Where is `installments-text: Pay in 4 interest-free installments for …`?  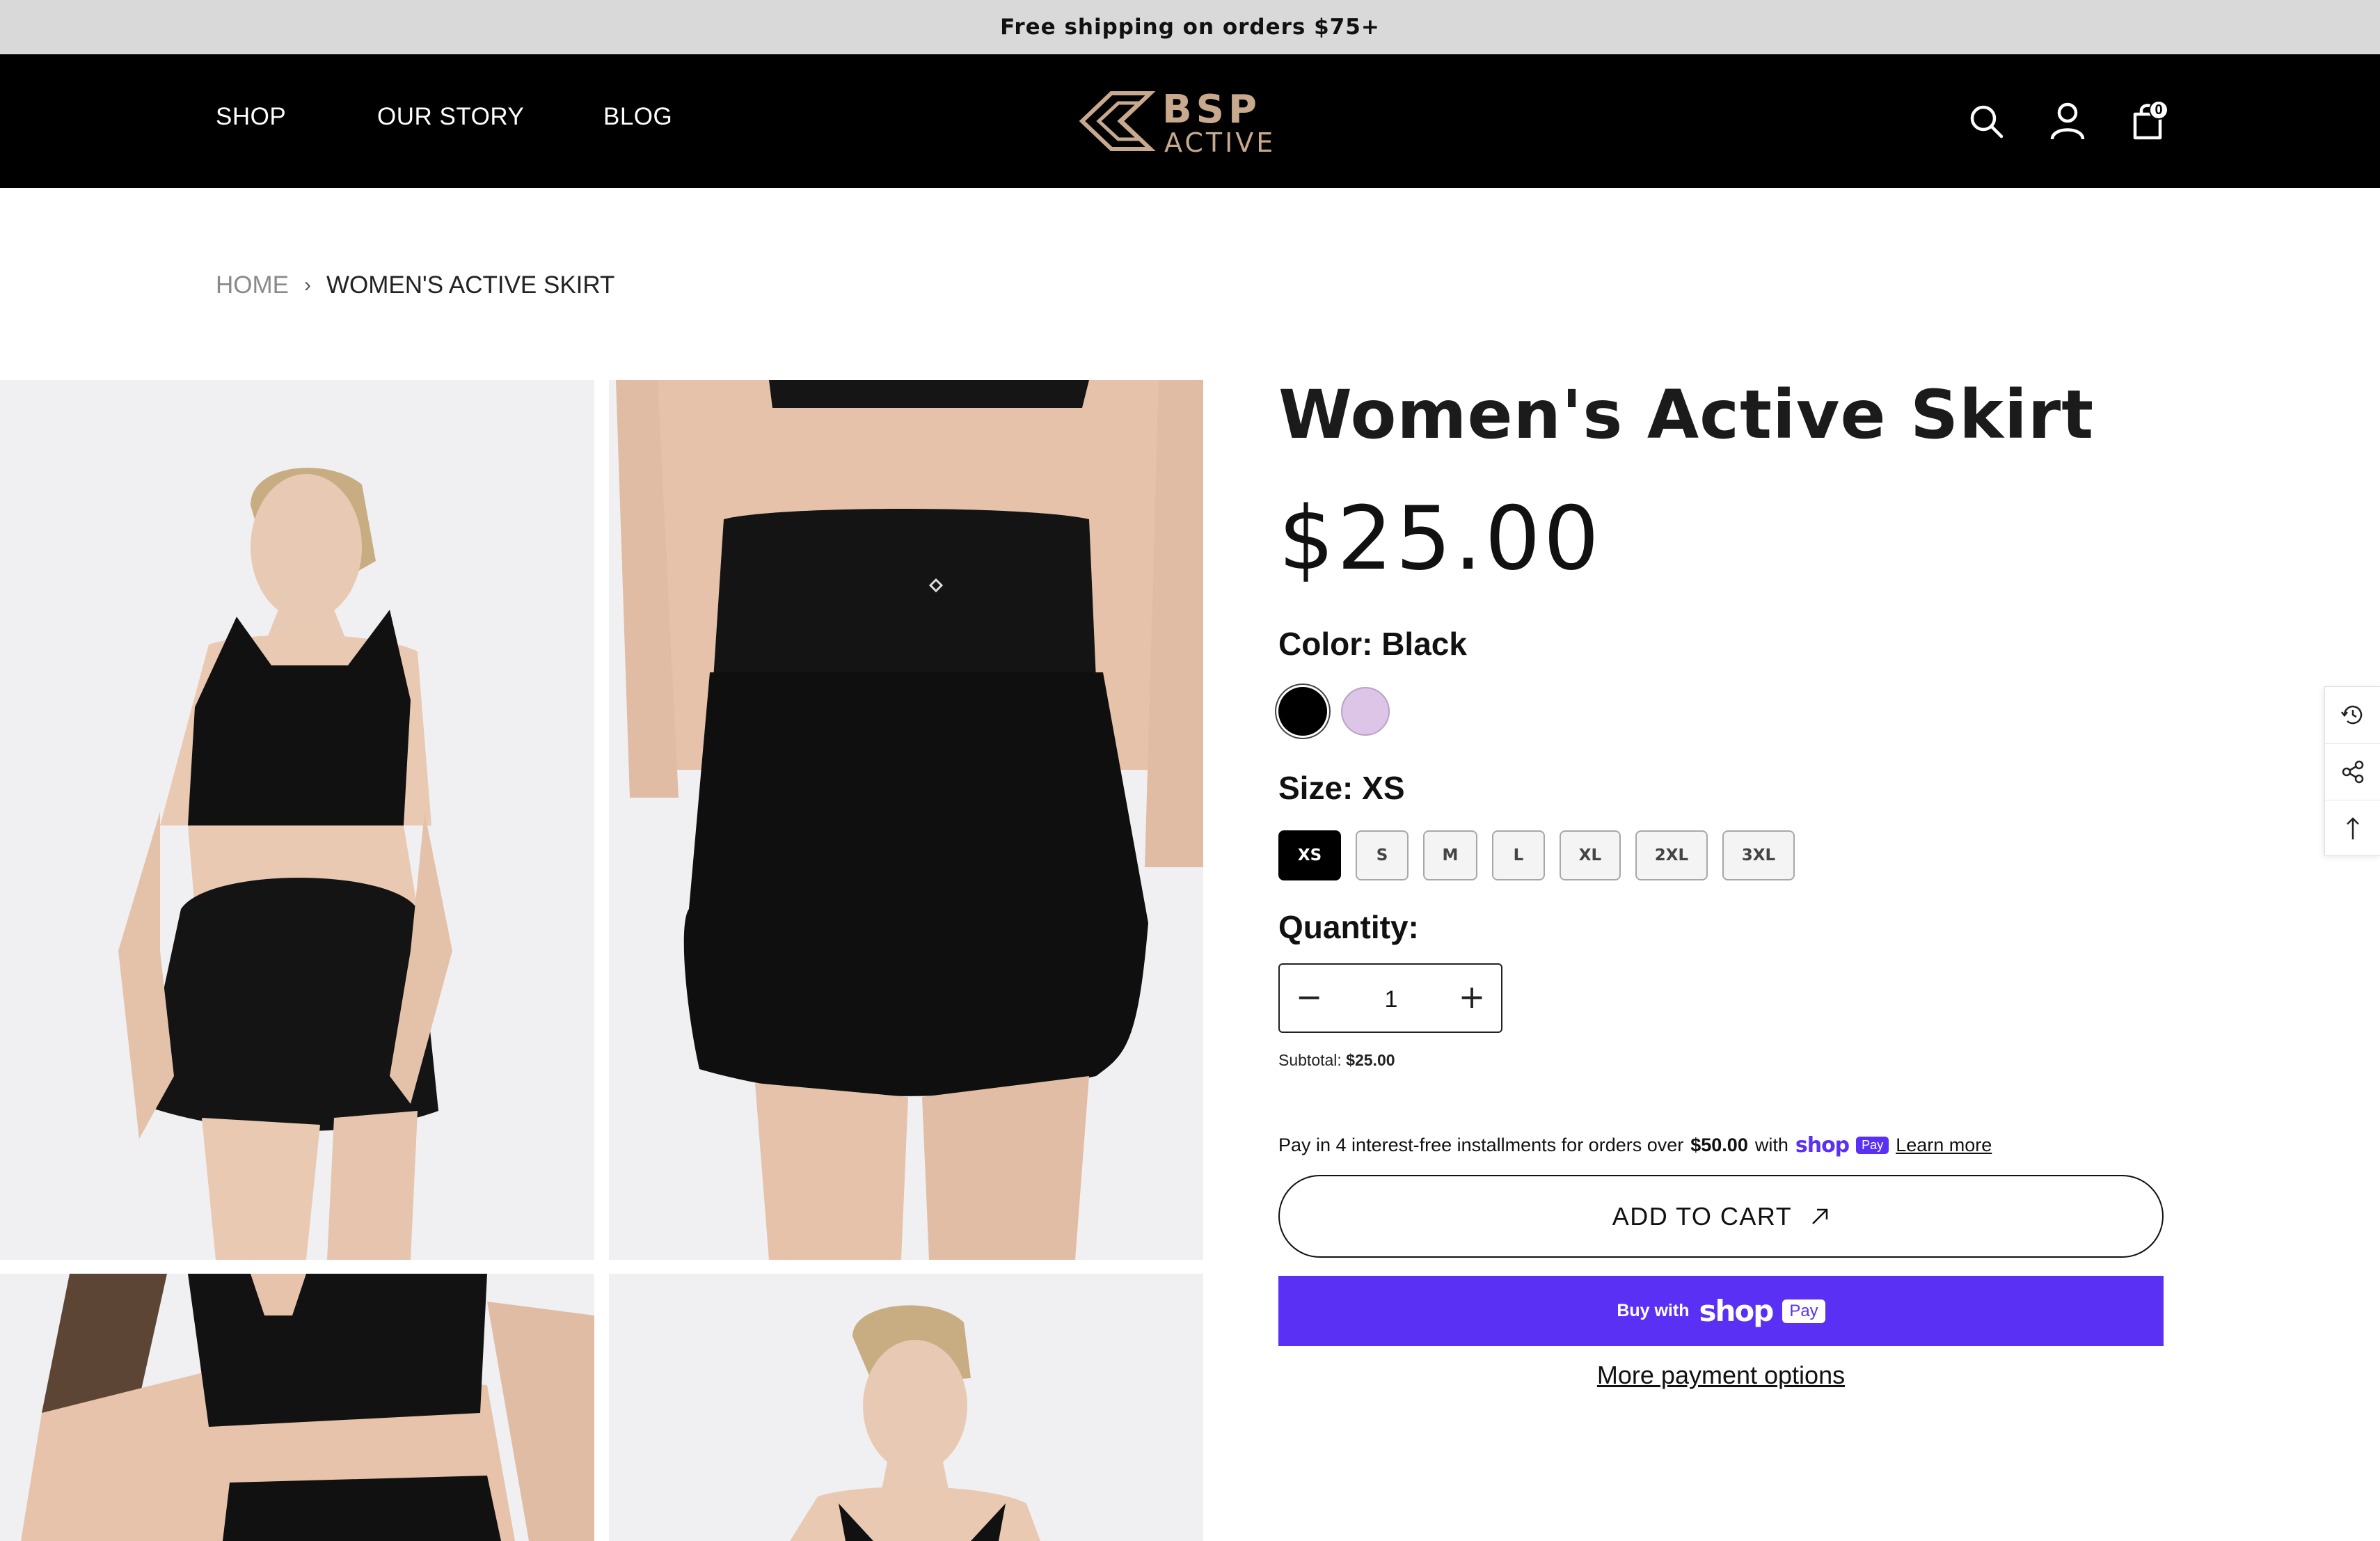 installments-text: Pay in 4 interest-free installments for … is located at coordinates (1481, 1145).